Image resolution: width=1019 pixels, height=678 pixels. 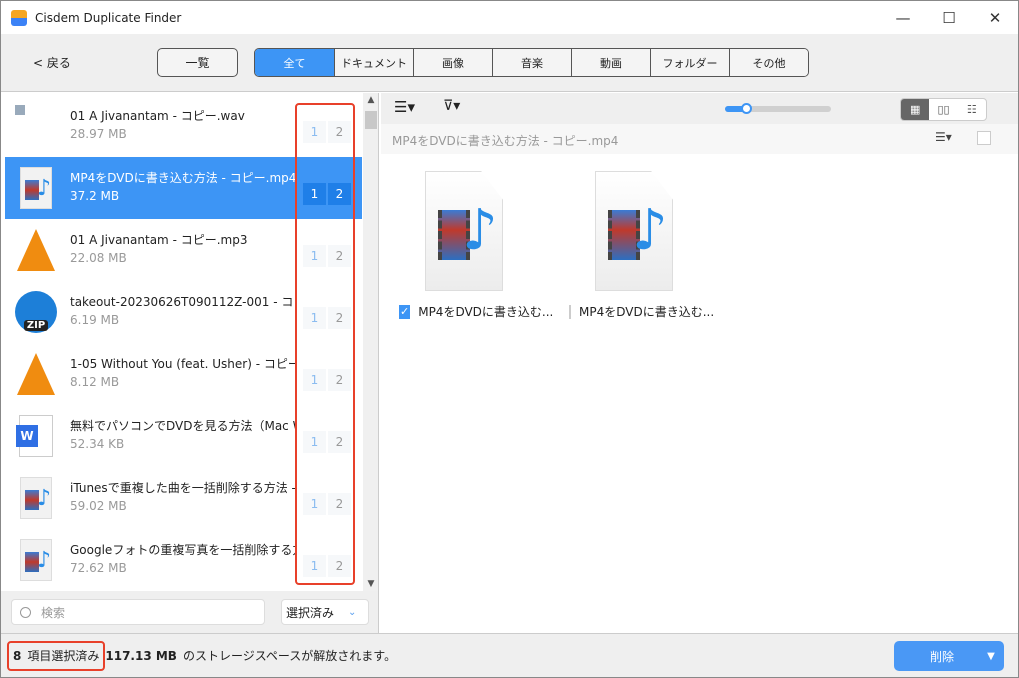 I want to click on detail-toolbar: ☰▾ ⊽▾ ▦ ▯▯ ☷, so click(x=699, y=108).